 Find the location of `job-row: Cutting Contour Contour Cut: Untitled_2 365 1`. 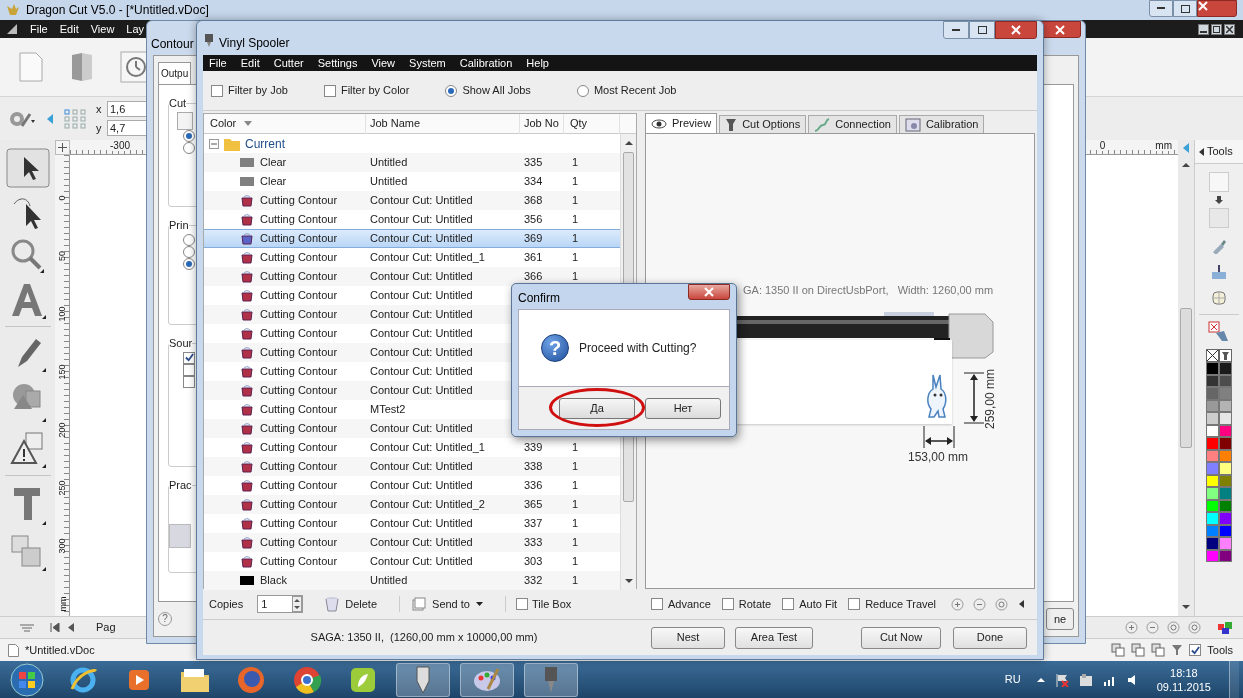

job-row: Cutting Contour Contour Cut: Untitled_2 365 1 is located at coordinates (412, 504).